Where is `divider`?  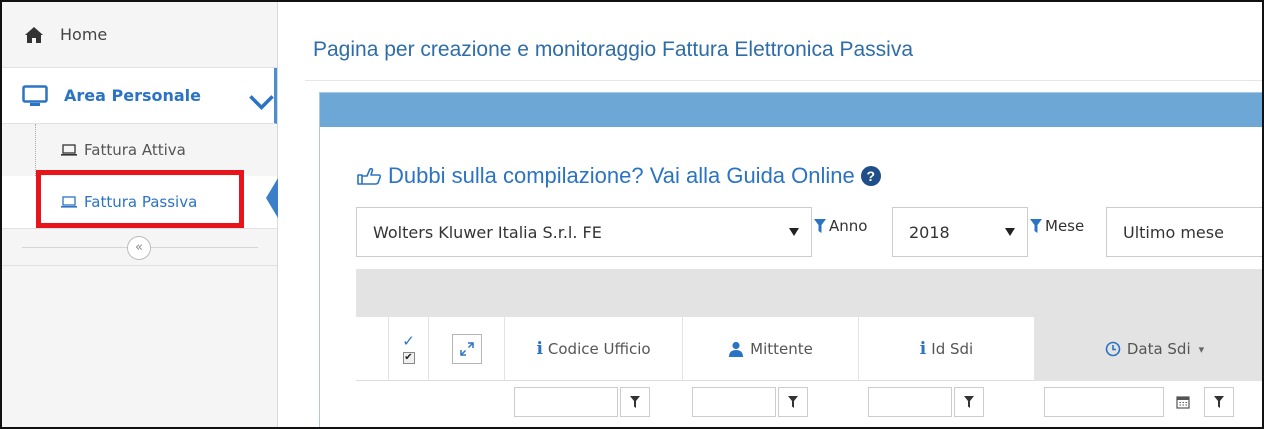 divider is located at coordinates (783, 80).